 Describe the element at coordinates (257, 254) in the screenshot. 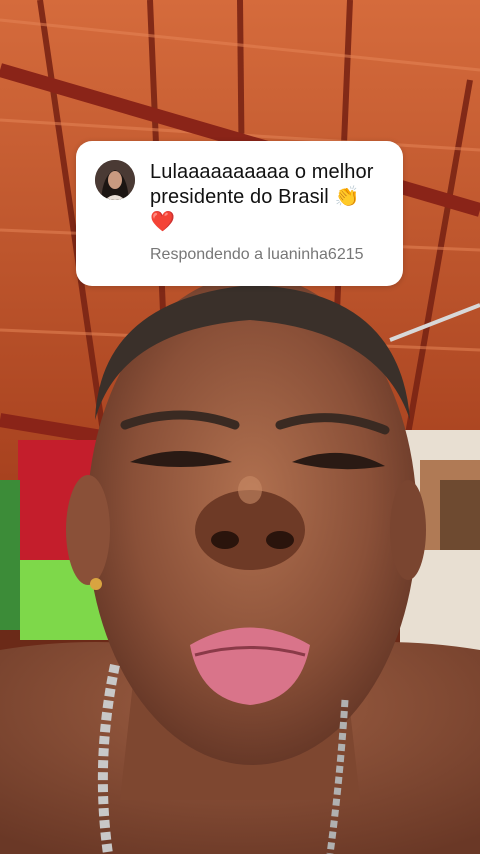

I see `replying-to-label: Respondendo a luaninha6215` at that location.